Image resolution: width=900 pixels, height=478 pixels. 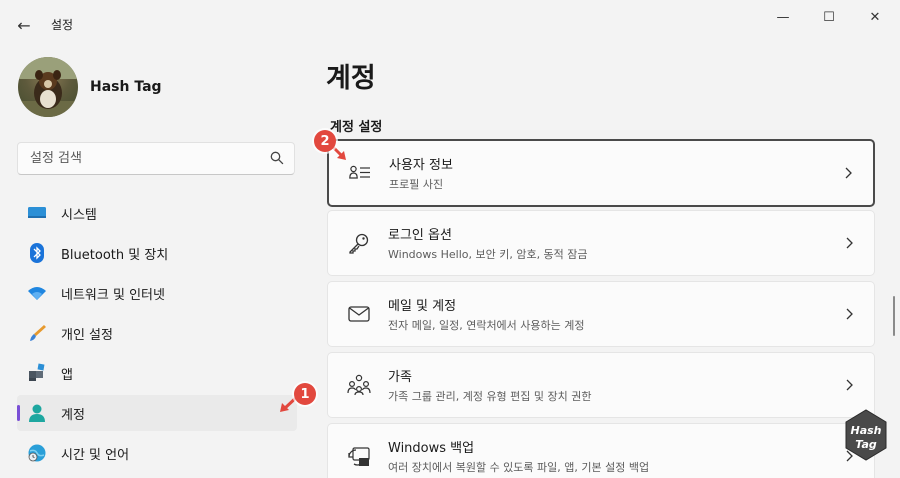 I want to click on family-icon, so click(x=359, y=385).